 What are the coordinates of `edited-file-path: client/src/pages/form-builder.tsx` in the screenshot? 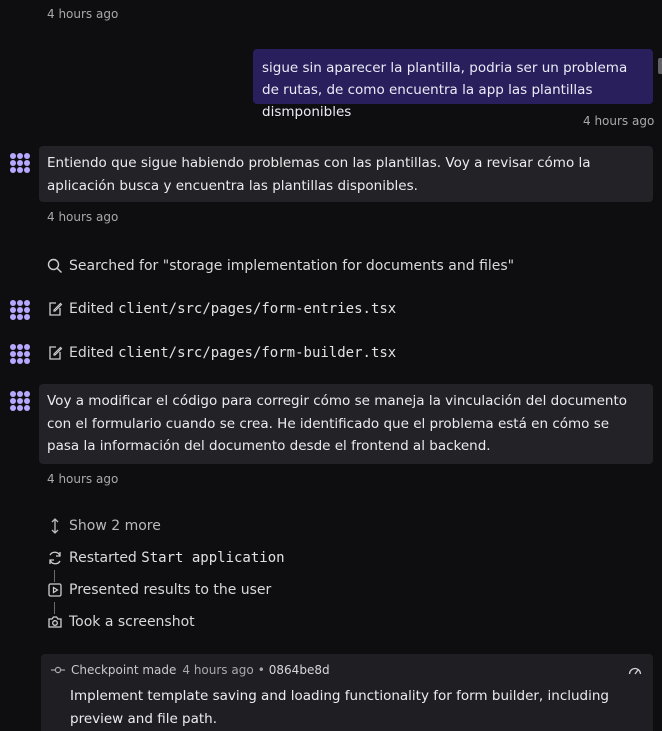 It's located at (257, 353).